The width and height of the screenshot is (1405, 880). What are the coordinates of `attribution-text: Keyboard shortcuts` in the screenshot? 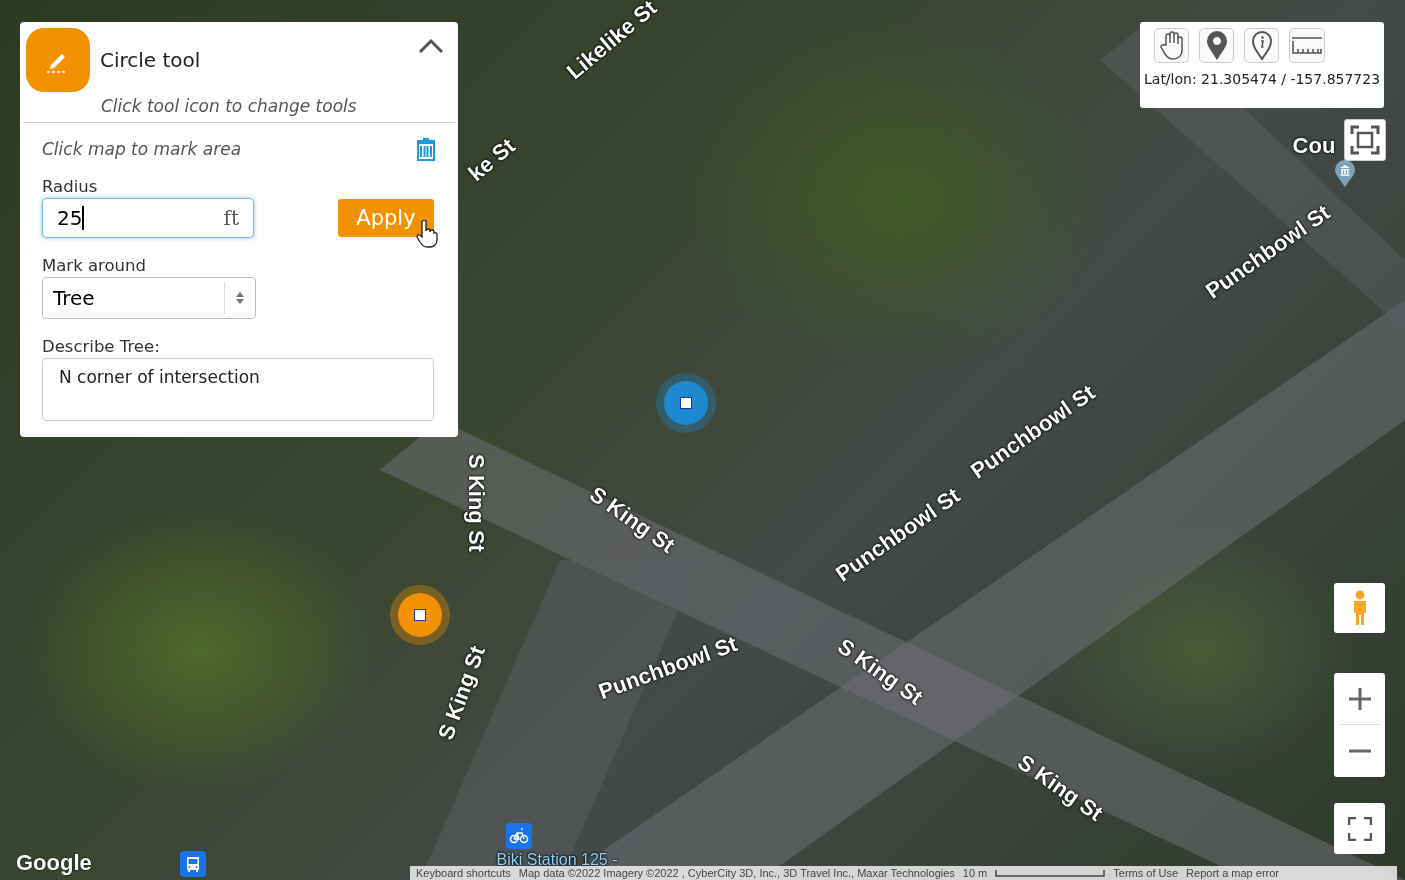 It's located at (463, 873).